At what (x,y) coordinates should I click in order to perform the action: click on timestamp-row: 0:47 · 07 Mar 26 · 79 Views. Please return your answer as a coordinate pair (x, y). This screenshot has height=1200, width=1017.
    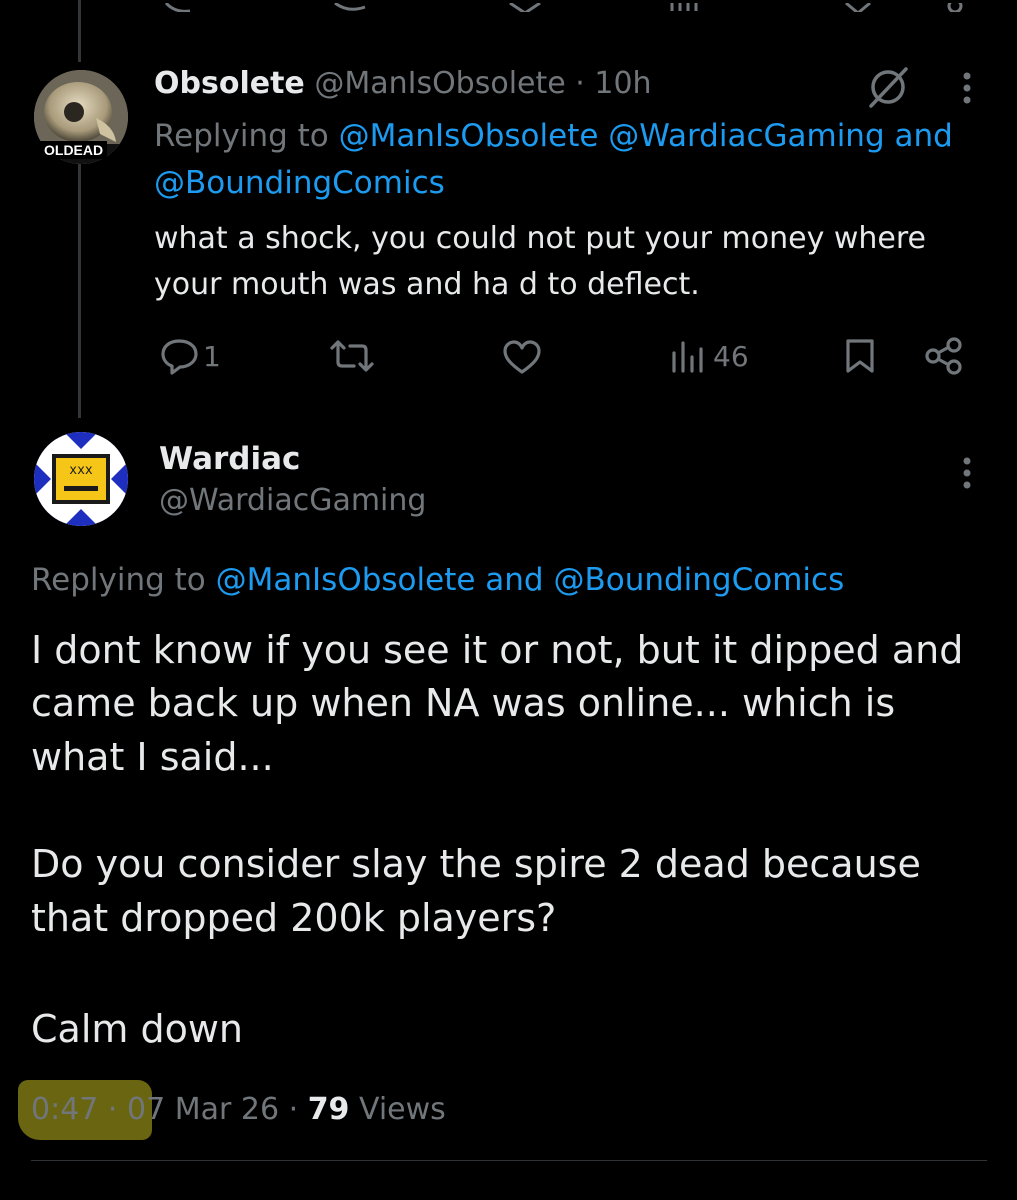
    Looking at the image, I should click on (238, 1110).